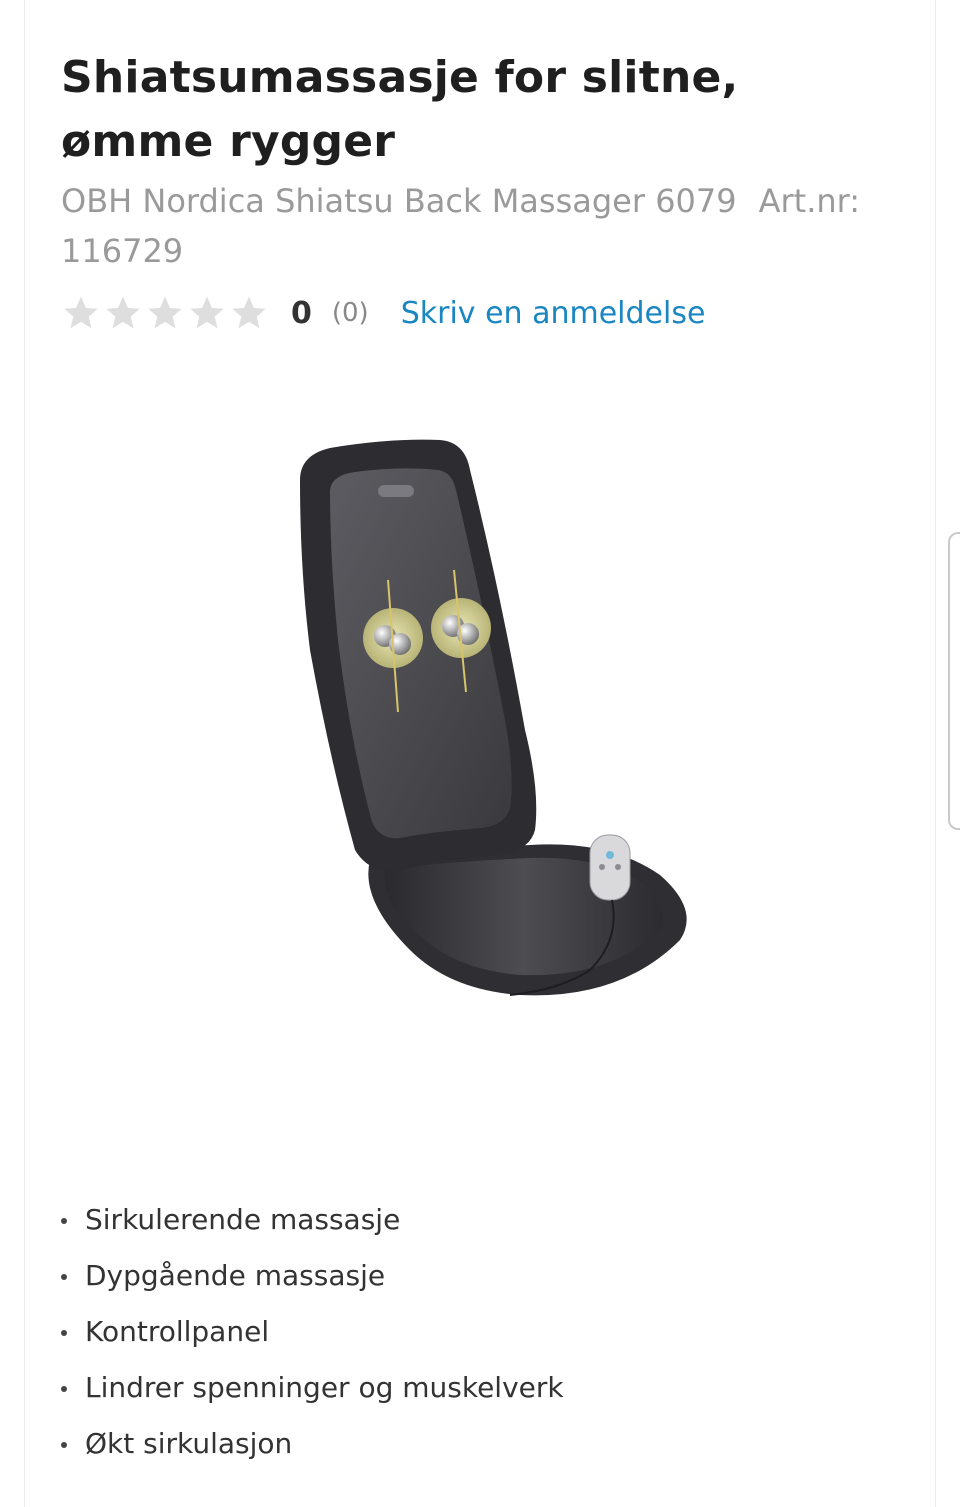 This screenshot has height=1507, width=960. Describe the element at coordinates (350, 313) in the screenshot. I see `rating-count: (0)` at that location.